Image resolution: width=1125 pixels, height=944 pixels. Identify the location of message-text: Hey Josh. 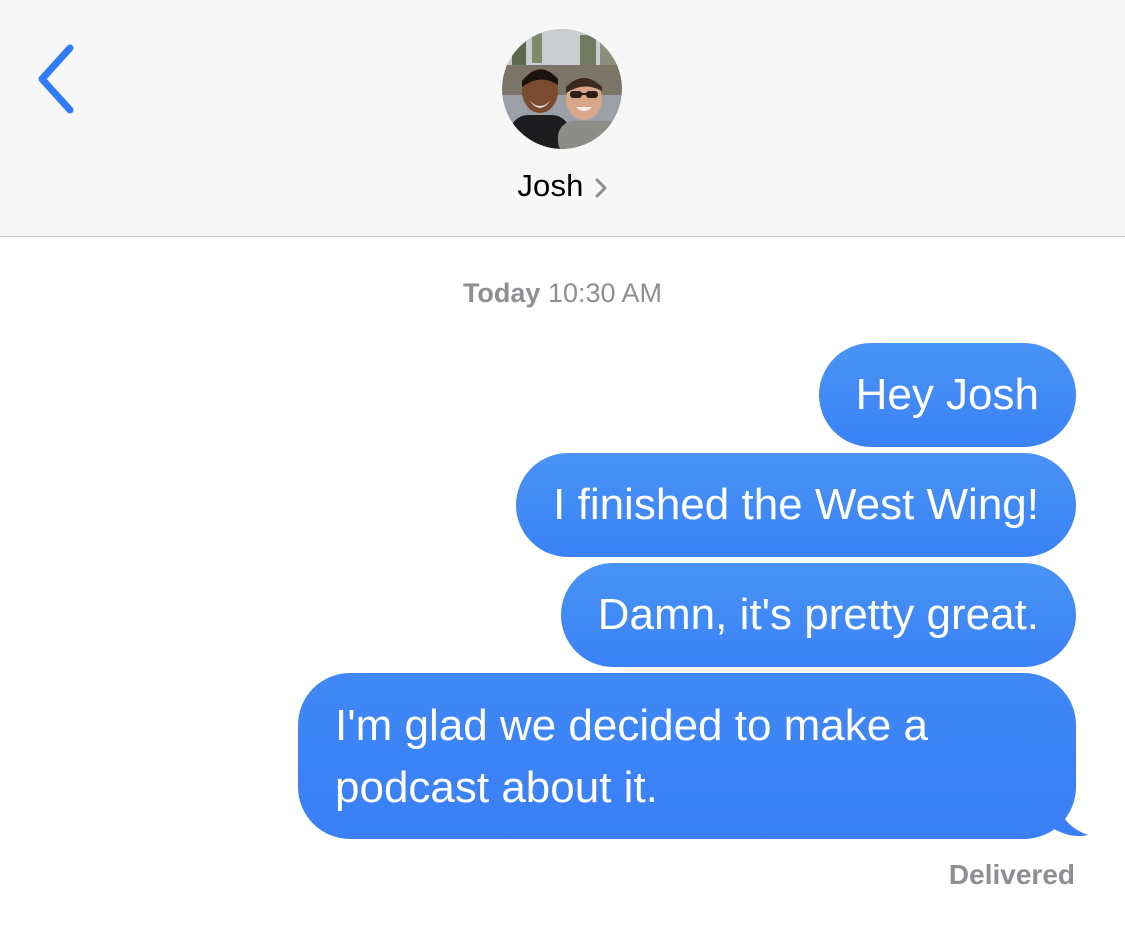
(947, 394).